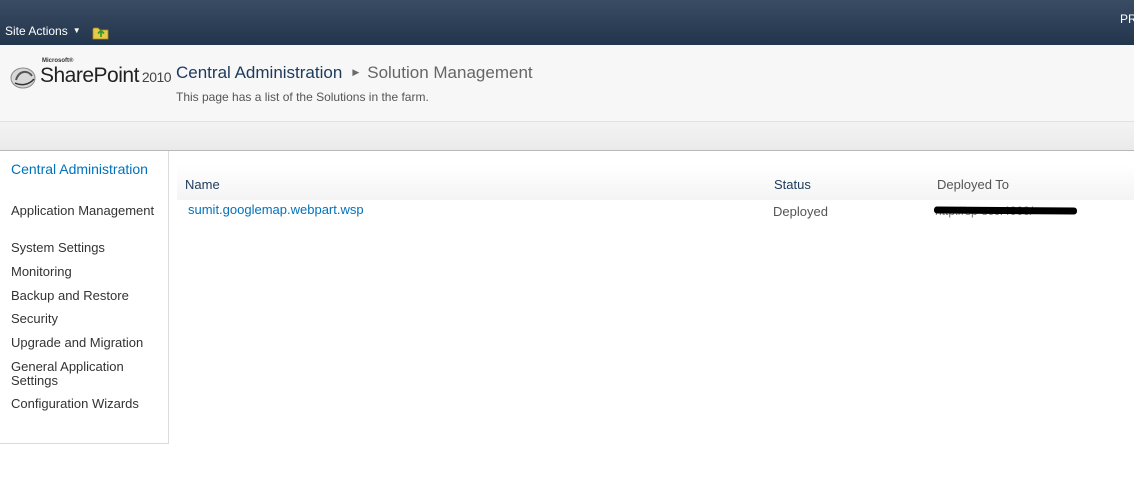 Image resolution: width=1134 pixels, height=504 pixels. What do you see at coordinates (567, 136) in the screenshot?
I see `ribbon-strip` at bounding box center [567, 136].